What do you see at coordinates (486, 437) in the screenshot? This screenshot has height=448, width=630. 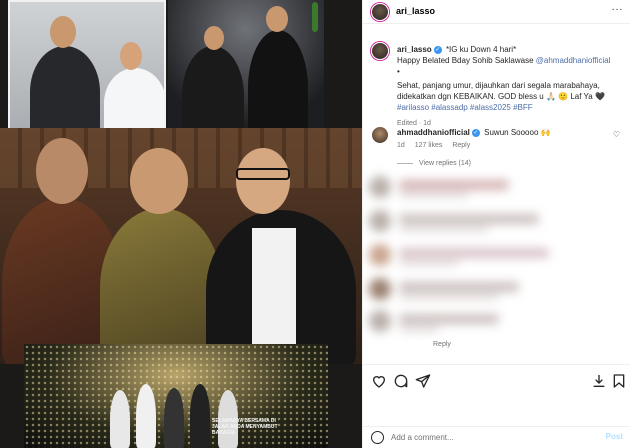 I see `comment-input` at bounding box center [486, 437].